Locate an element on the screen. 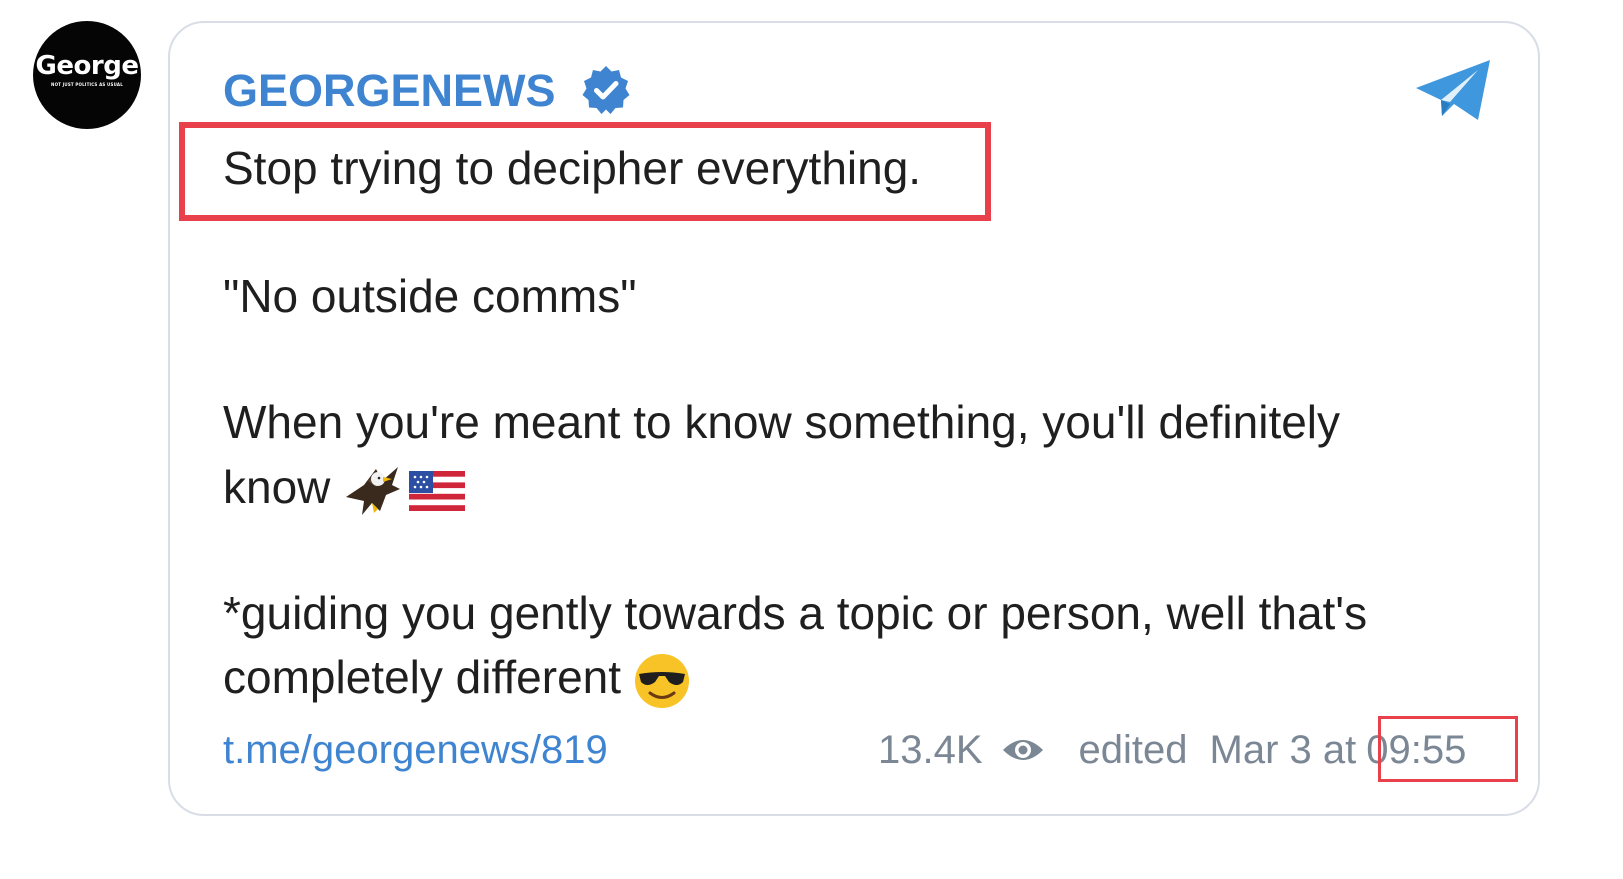 Image resolution: width=1623 pixels, height=879 pixels. verified-badge-icon is located at coordinates (606, 90).